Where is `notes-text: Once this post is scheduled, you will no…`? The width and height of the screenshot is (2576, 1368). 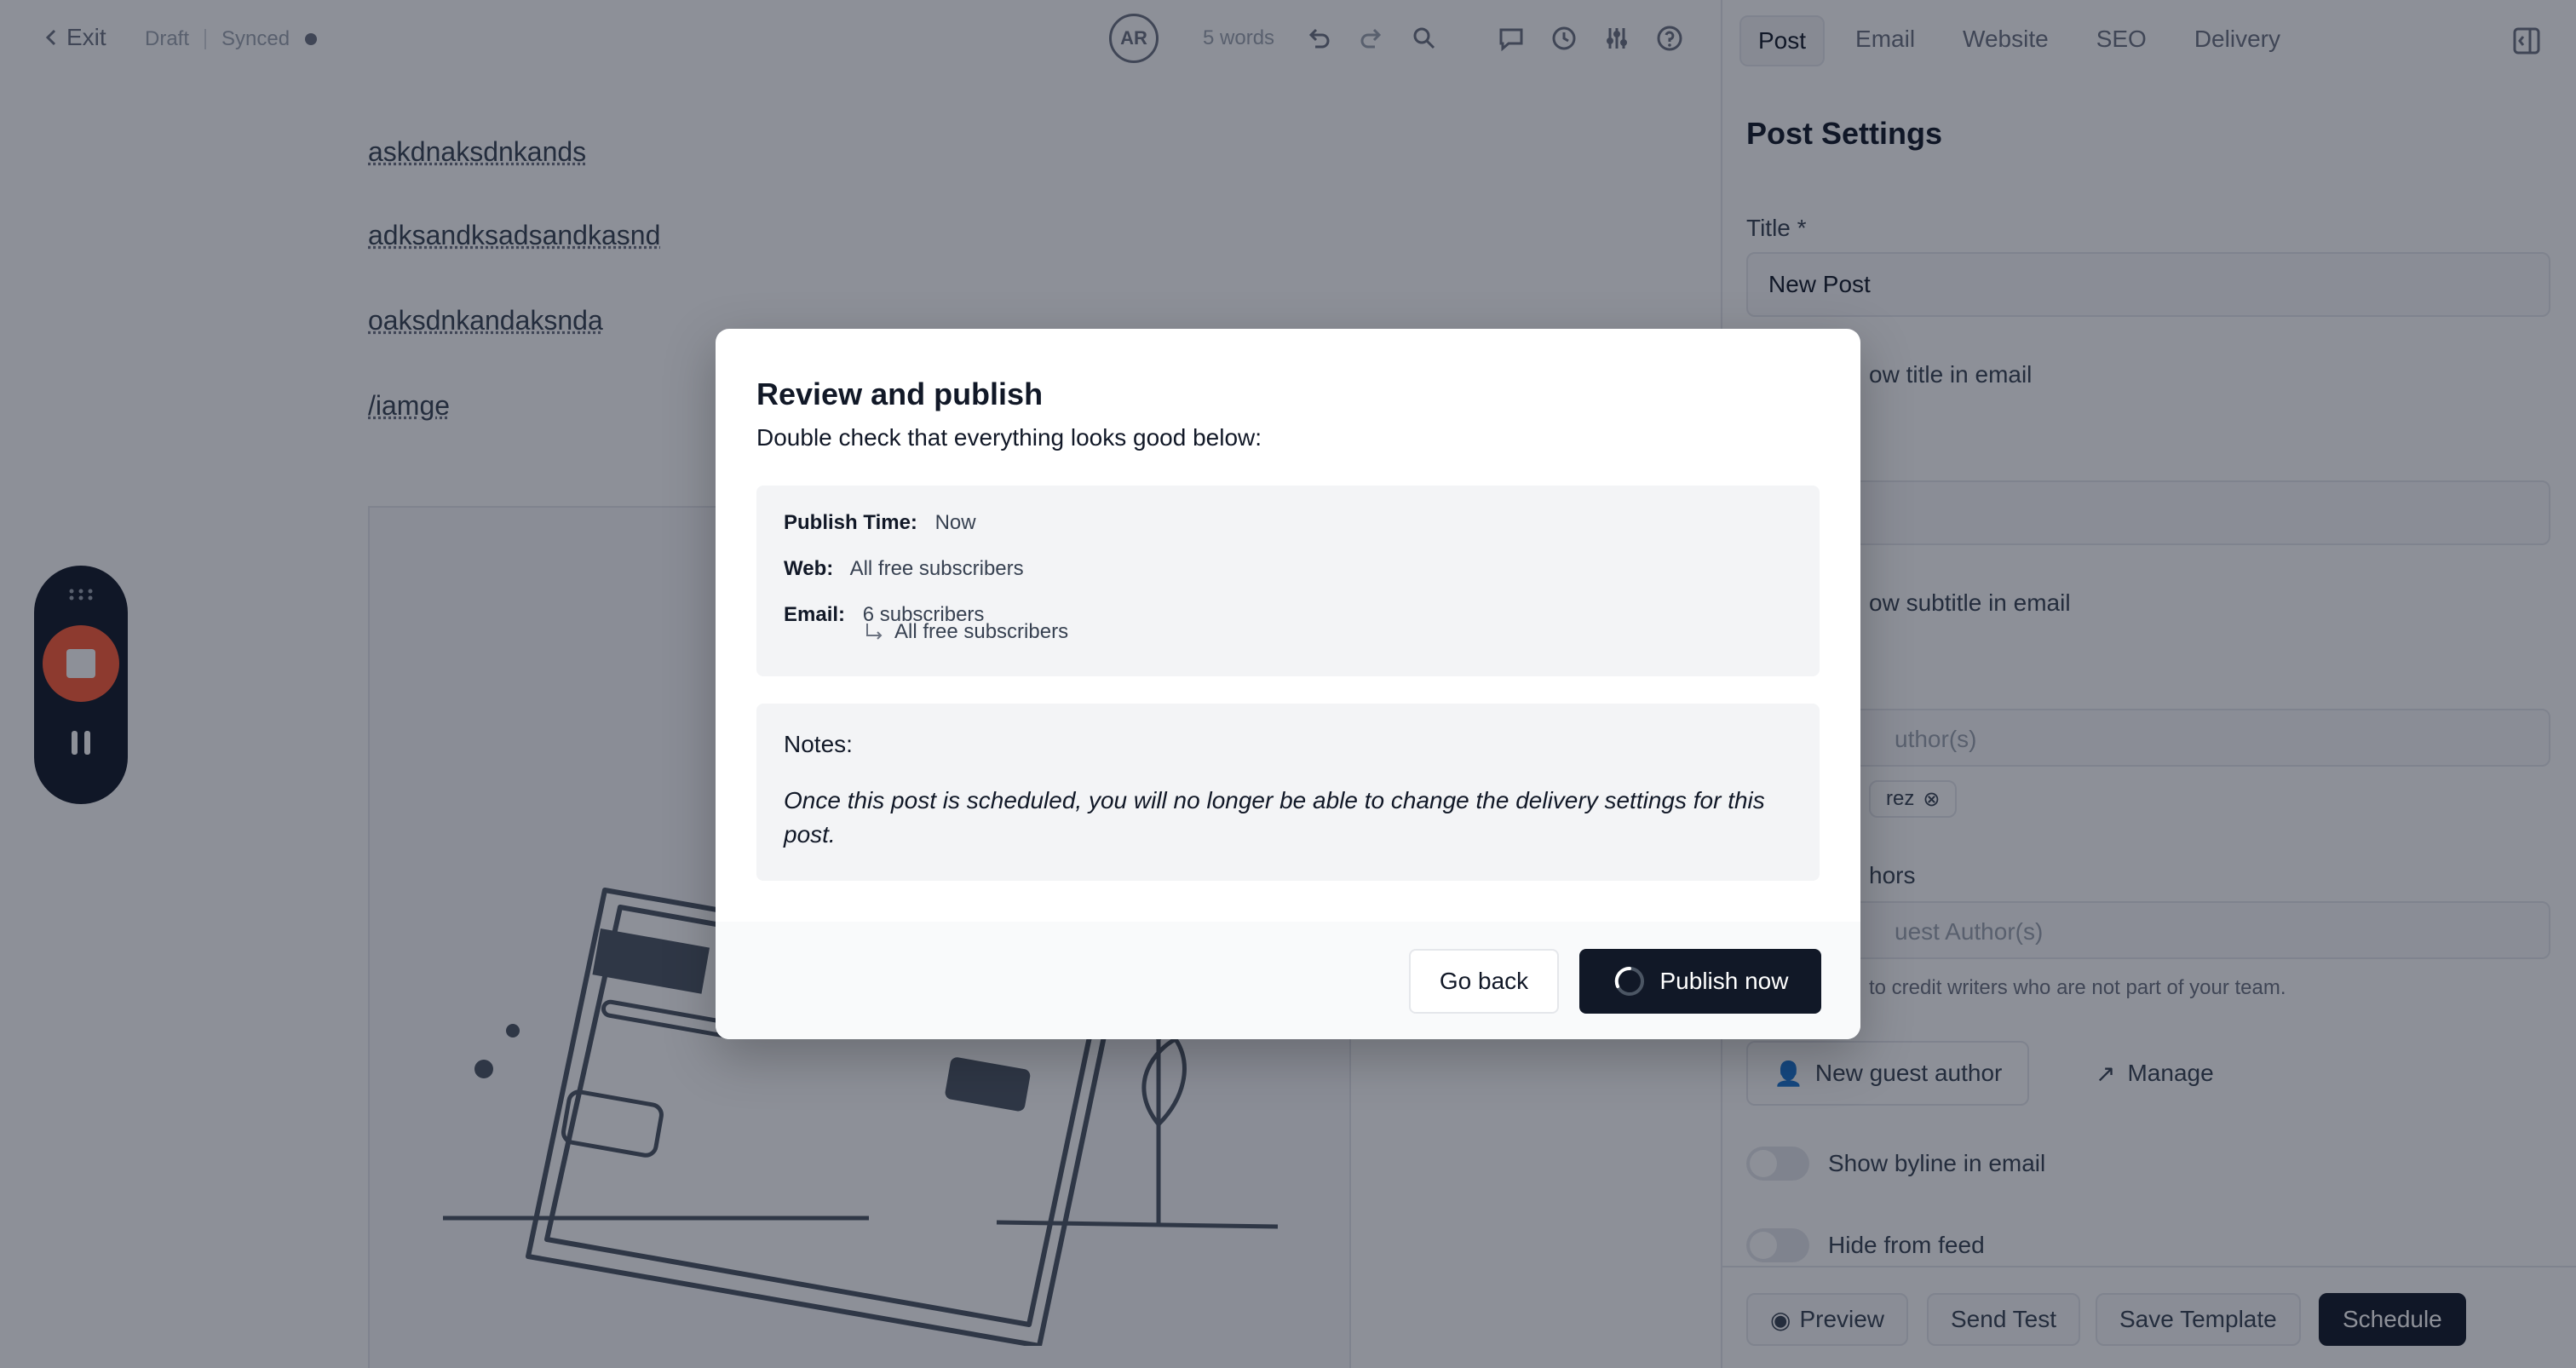
notes-text: Once this post is scheduled, you will no… is located at coordinates (1275, 817).